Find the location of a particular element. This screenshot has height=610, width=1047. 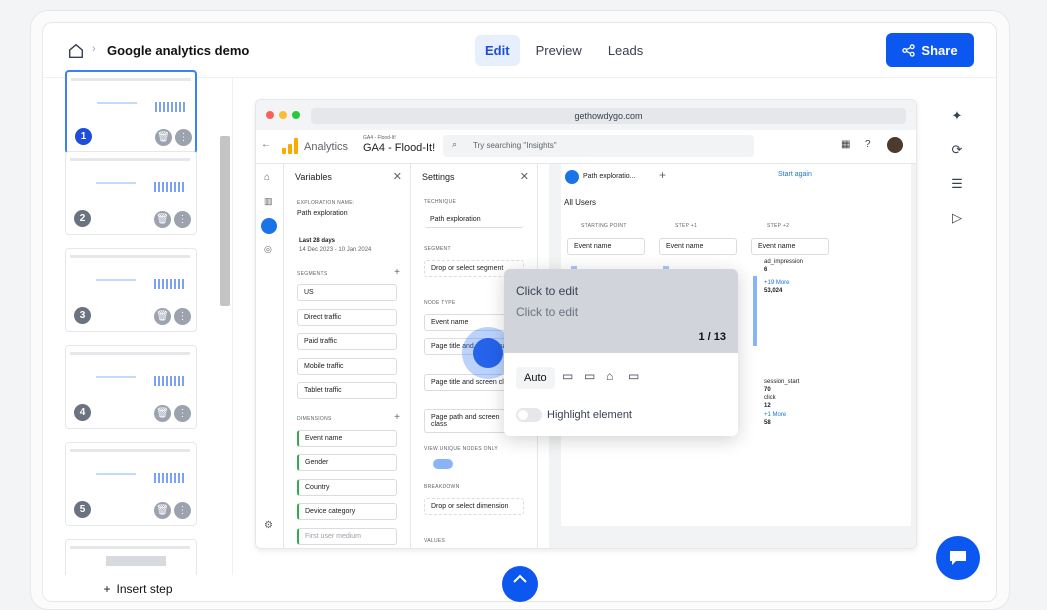

chat-button is located at coordinates (958, 558).